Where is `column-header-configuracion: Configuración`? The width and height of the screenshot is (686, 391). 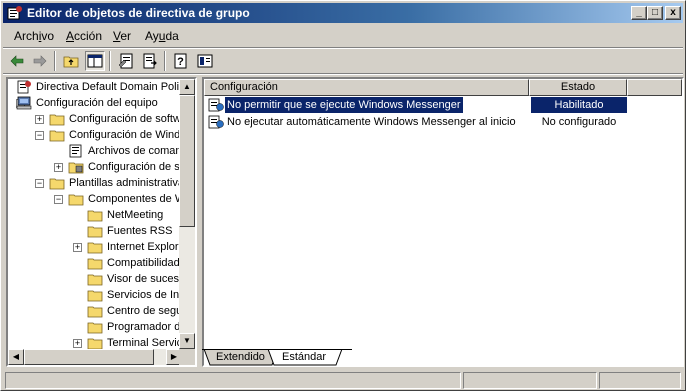 column-header-configuracion: Configuración is located at coordinates (366, 87).